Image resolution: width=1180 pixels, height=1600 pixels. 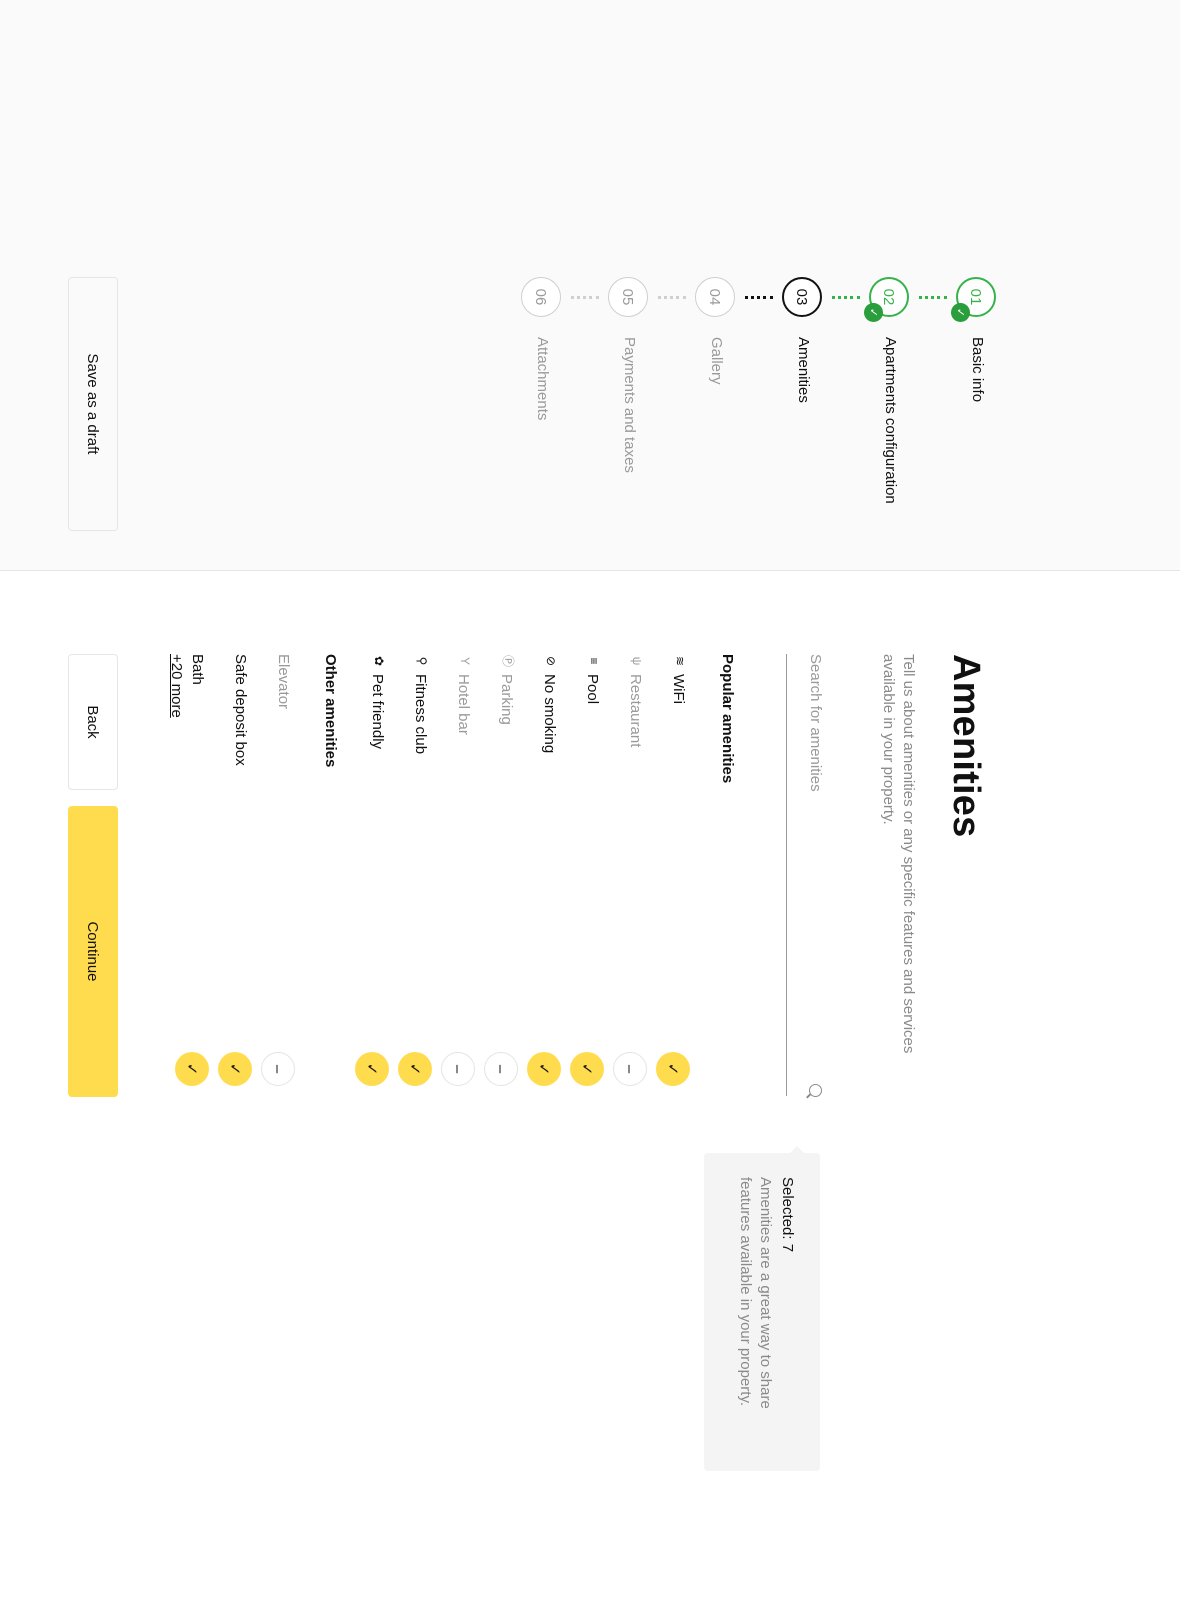 I want to click on paw-icon: ✿, so click(x=379, y=661).